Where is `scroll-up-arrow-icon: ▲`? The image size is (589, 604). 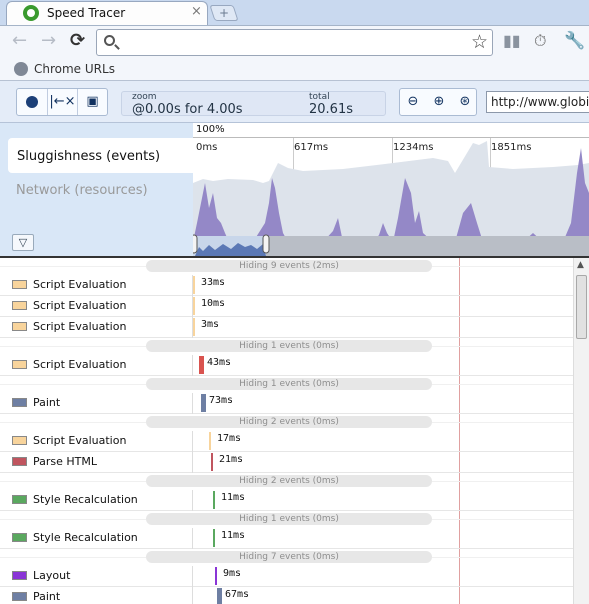
scroll-up-arrow-icon: ▲ is located at coordinates (580, 265).